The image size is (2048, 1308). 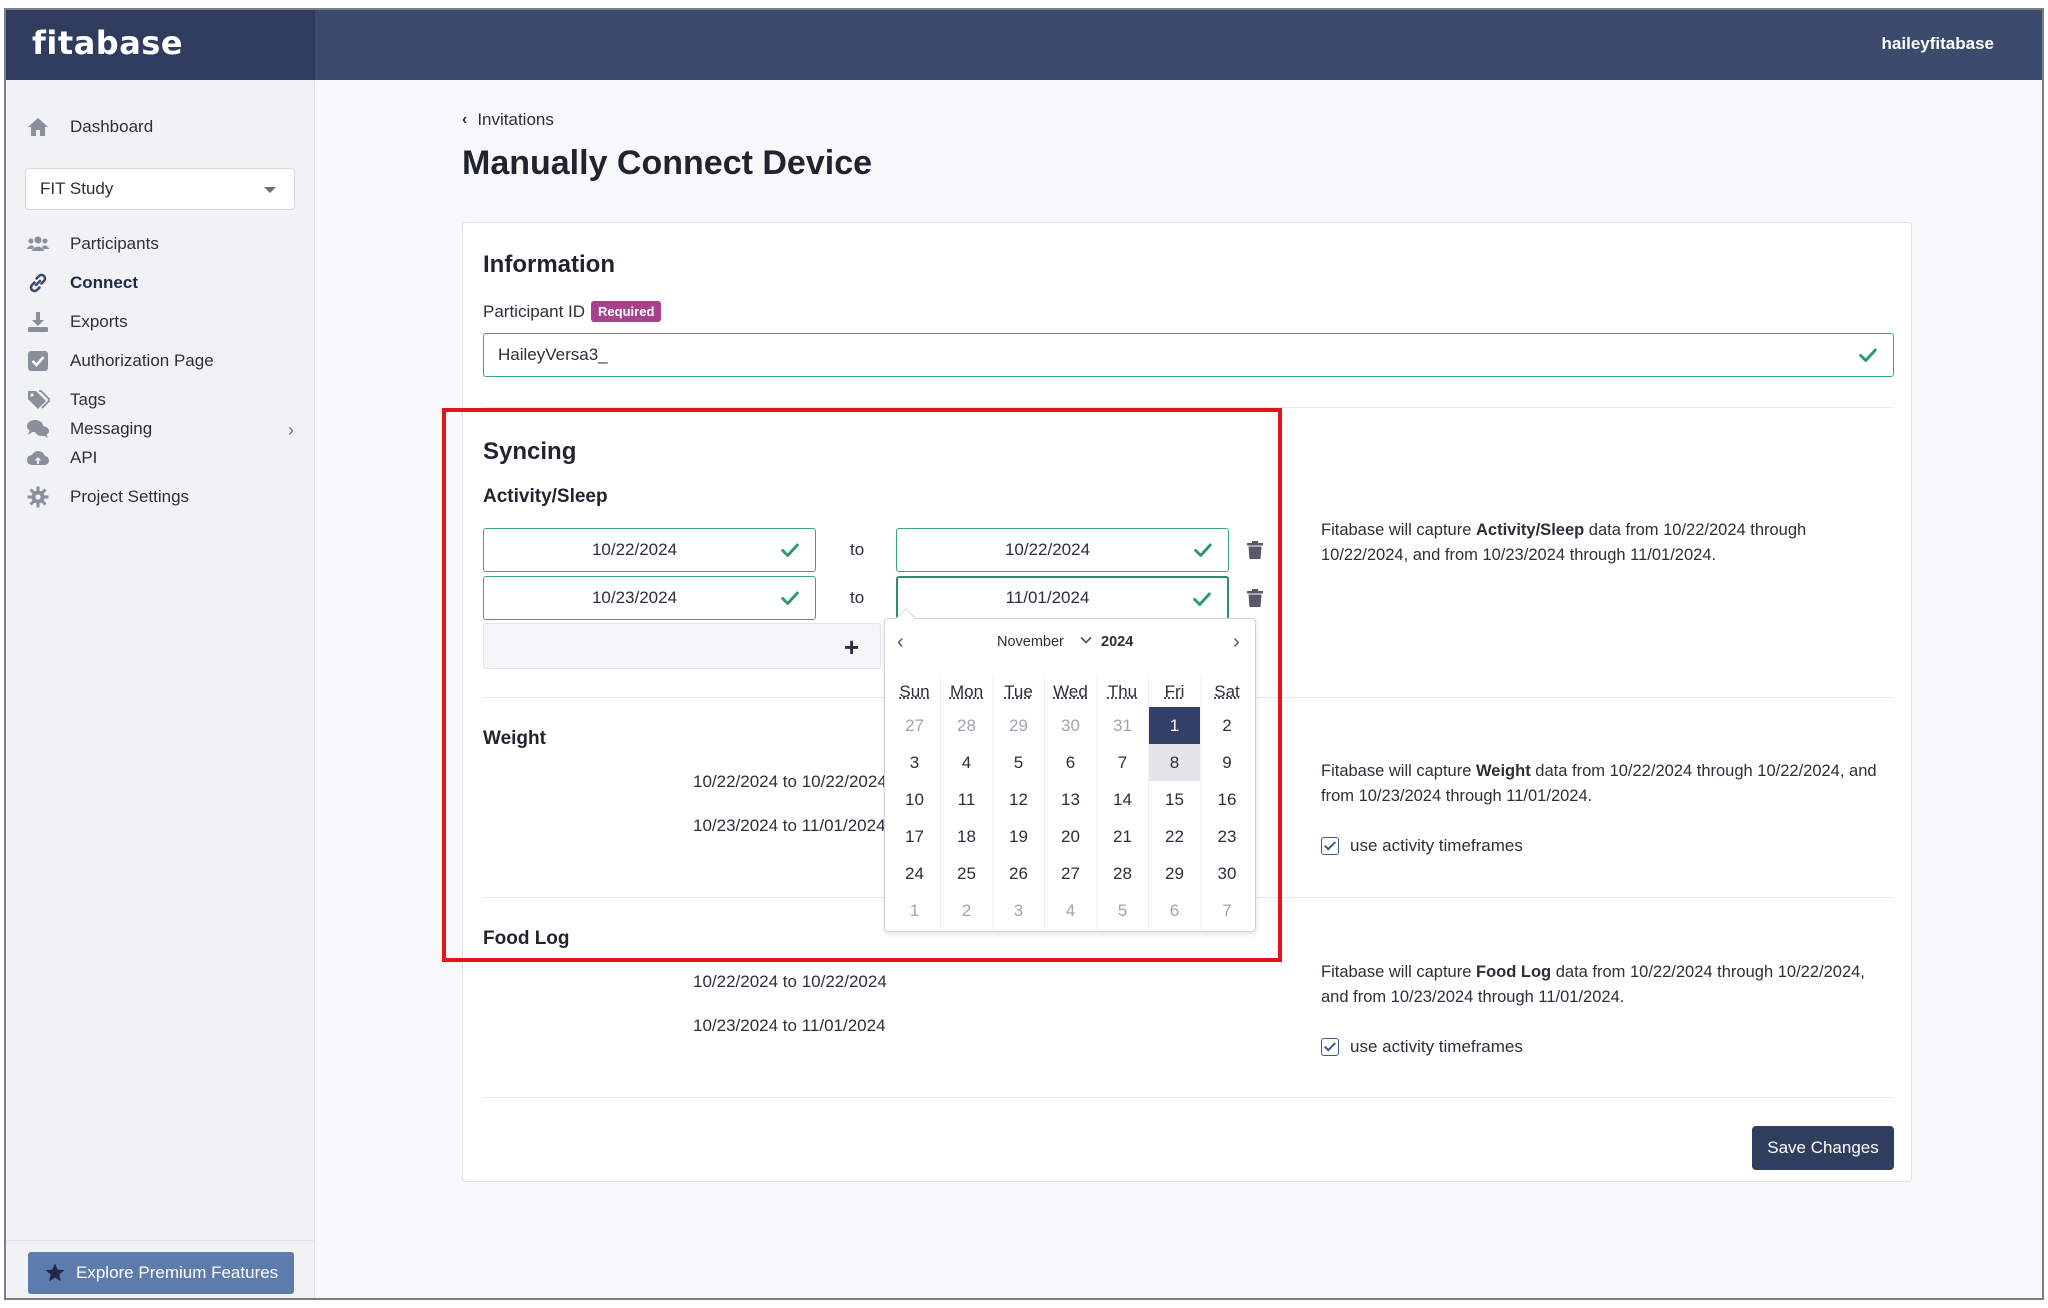 What do you see at coordinates (107, 43) in the screenshot?
I see `brand-logo: fitabase` at bounding box center [107, 43].